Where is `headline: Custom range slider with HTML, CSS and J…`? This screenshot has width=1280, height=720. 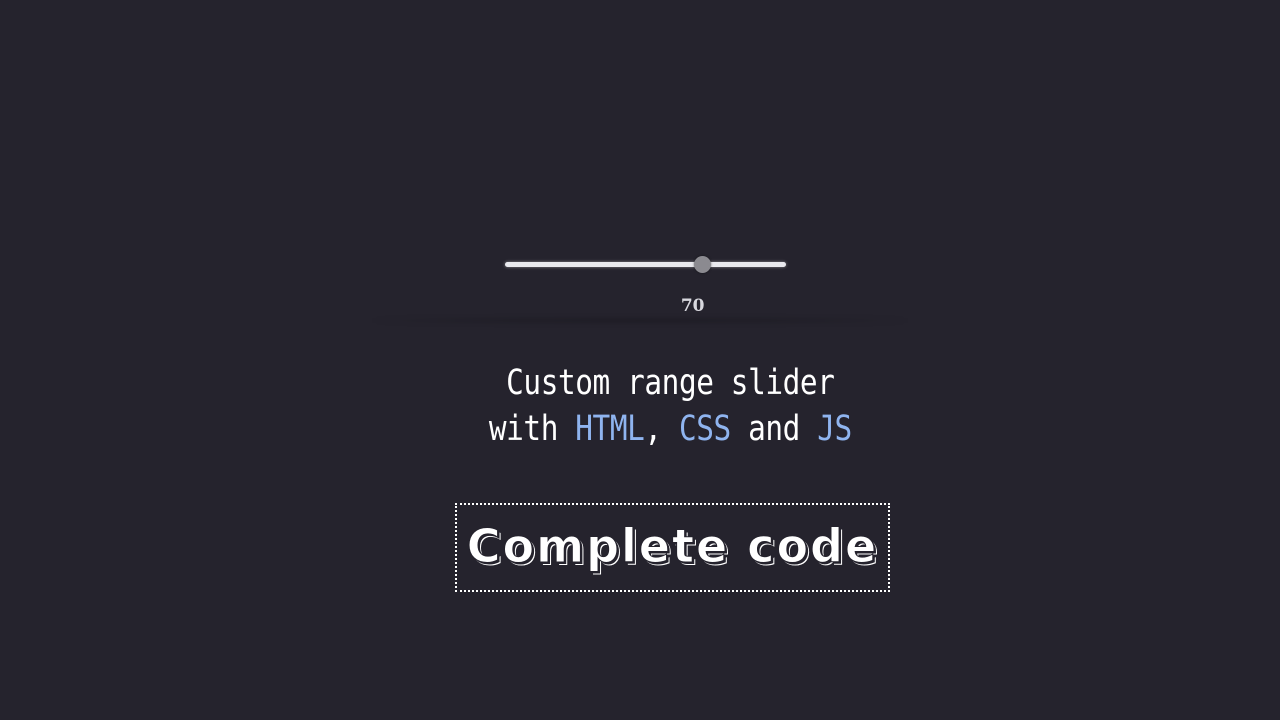 headline: Custom range slider with HTML, CSS and J… is located at coordinates (671, 406).